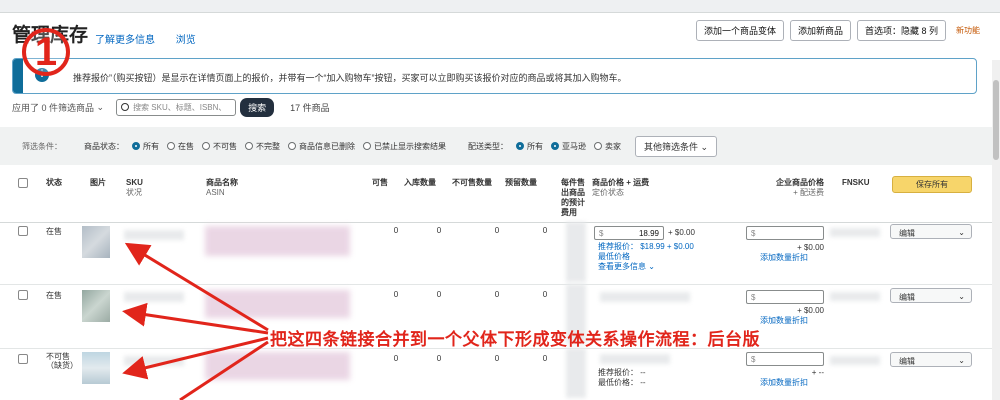  What do you see at coordinates (568, 146) in the screenshot?
I see `radio-fulfill-amazon: 亚马逊` at bounding box center [568, 146].